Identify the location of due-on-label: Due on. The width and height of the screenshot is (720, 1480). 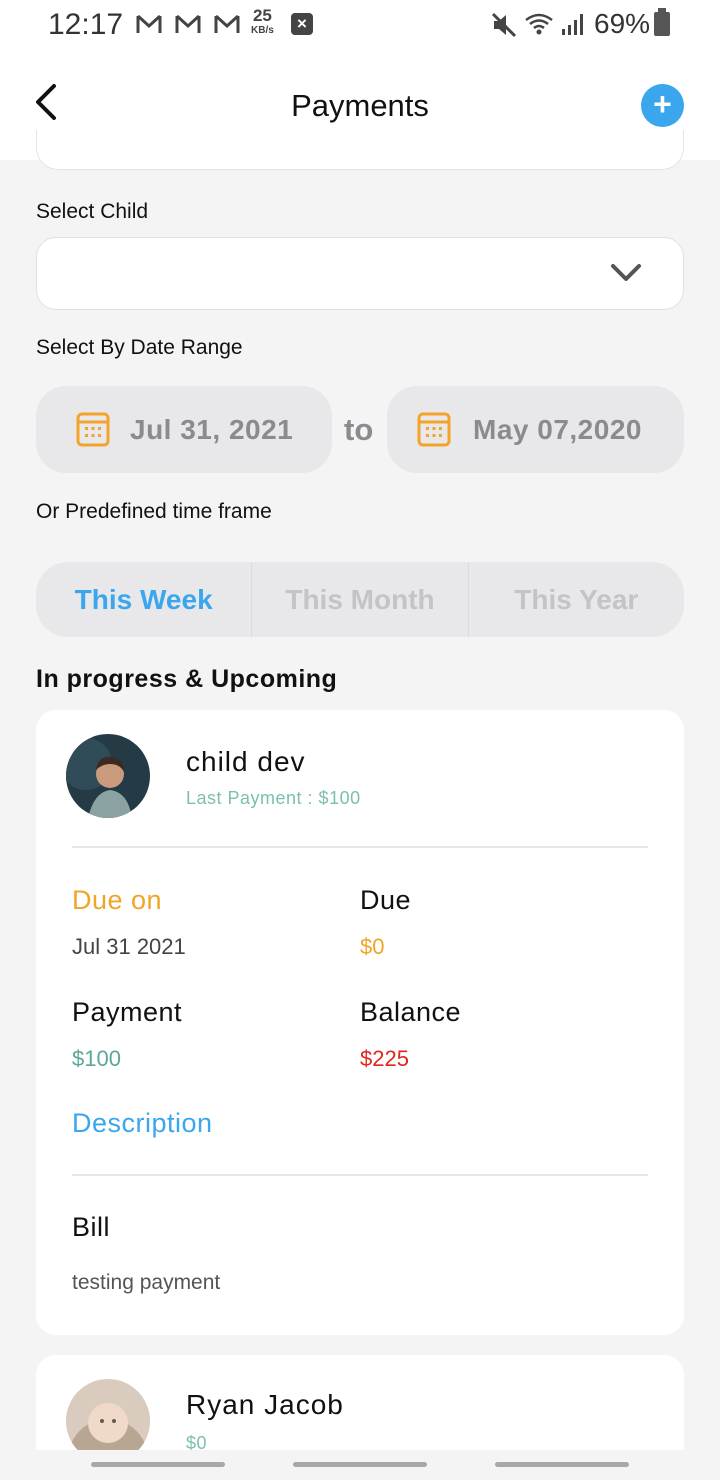
(117, 900).